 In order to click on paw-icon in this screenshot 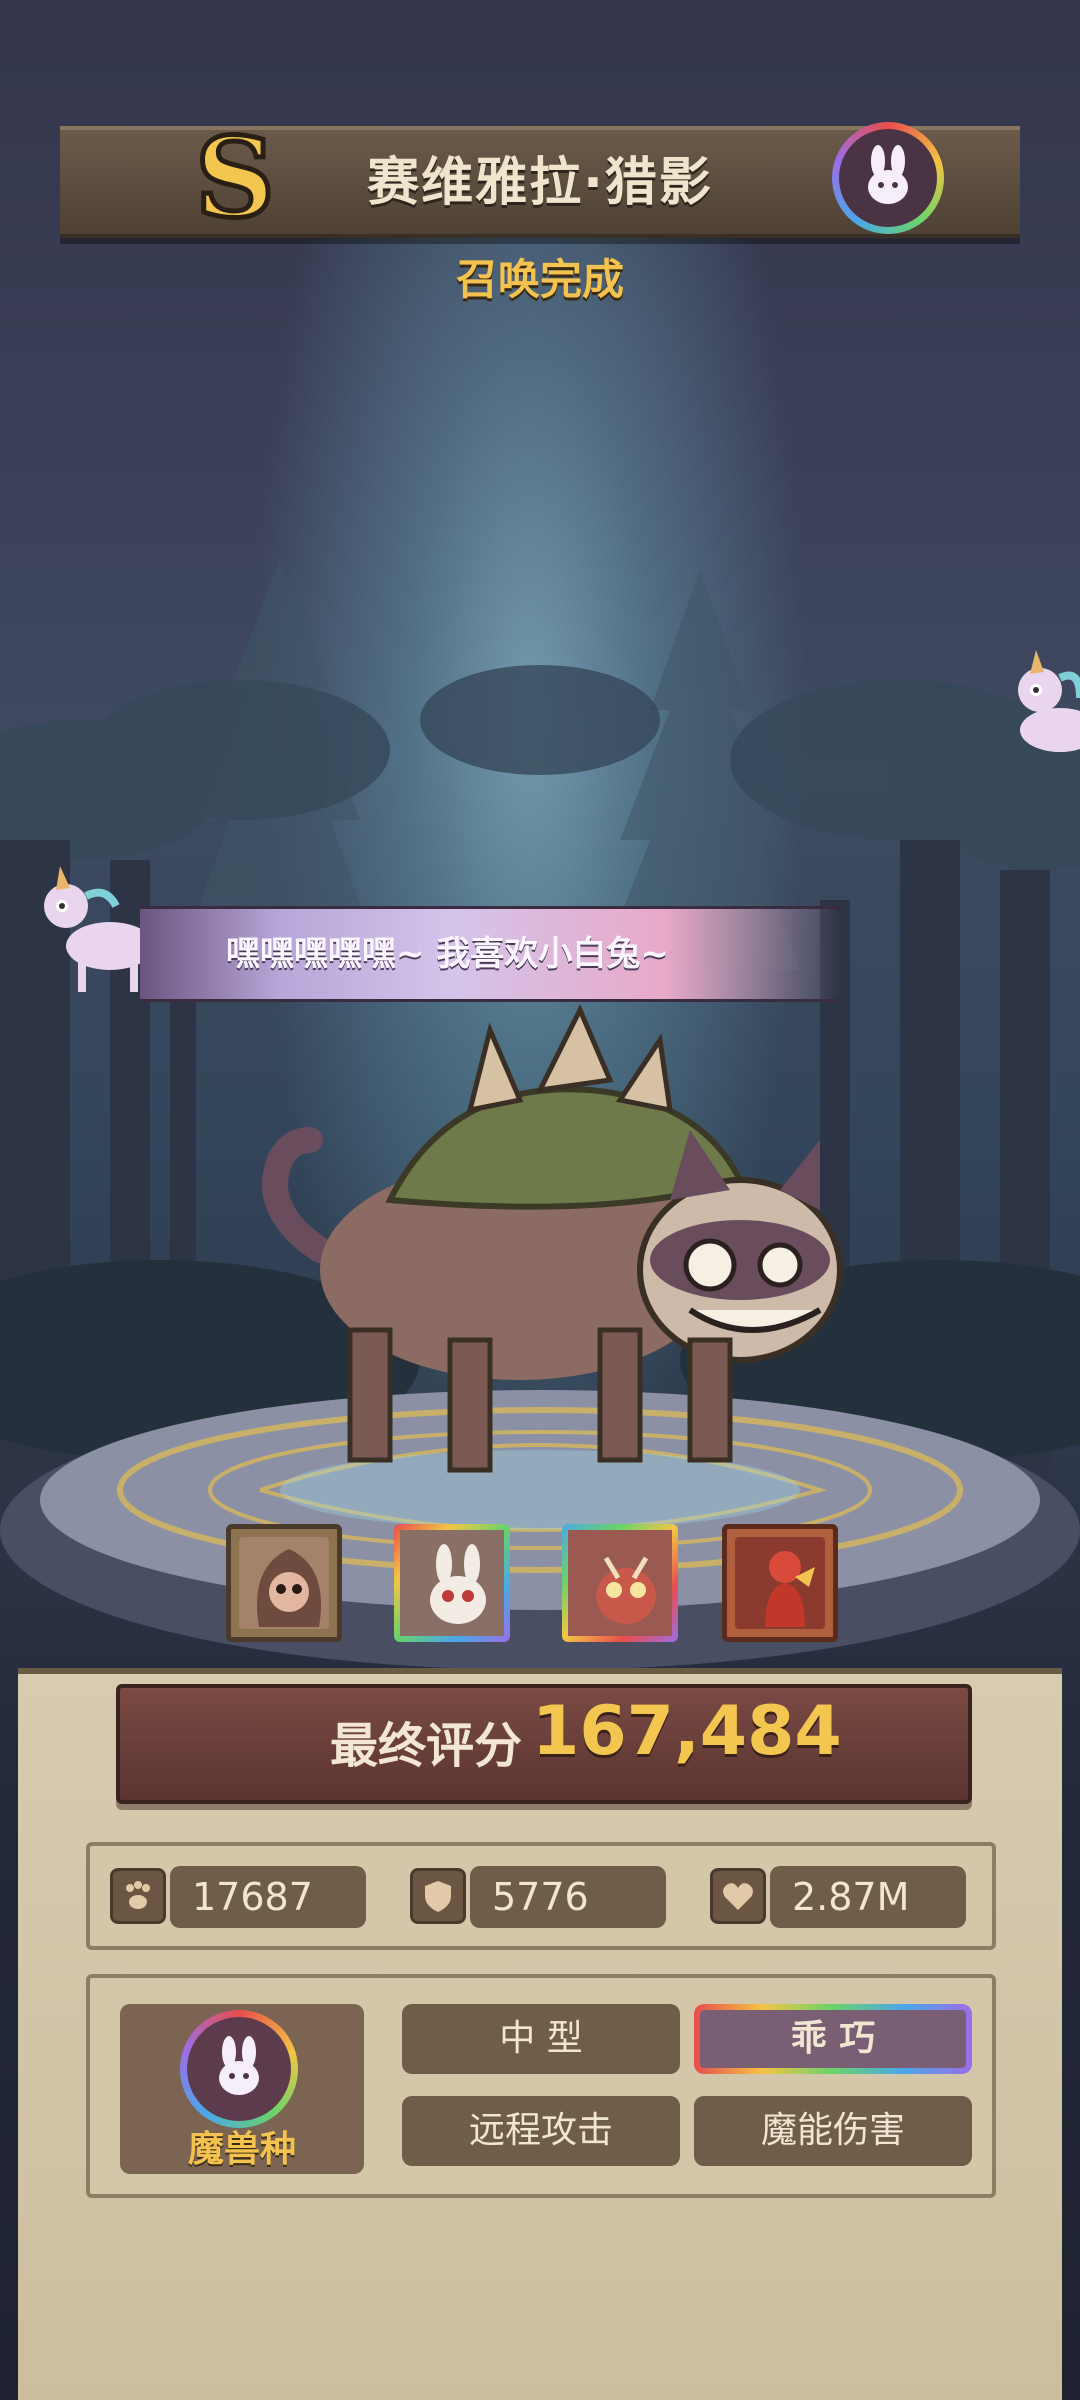, I will do `click(138, 1896)`.